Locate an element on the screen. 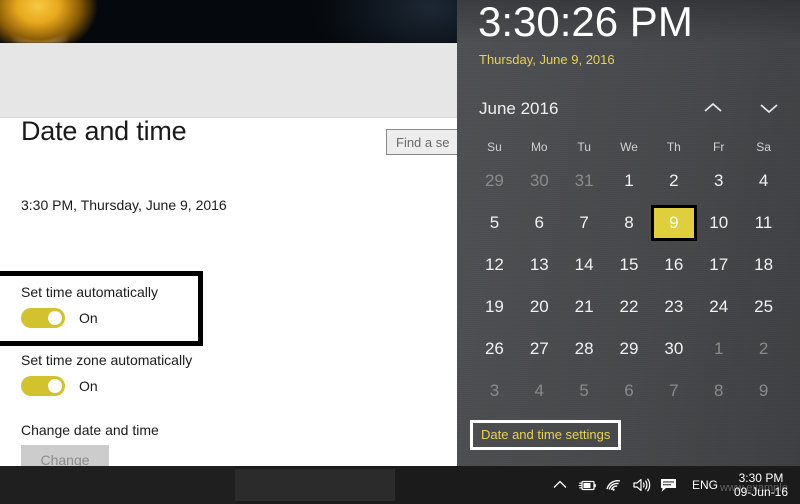  calendar-day-header: Fr is located at coordinates (719, 147).